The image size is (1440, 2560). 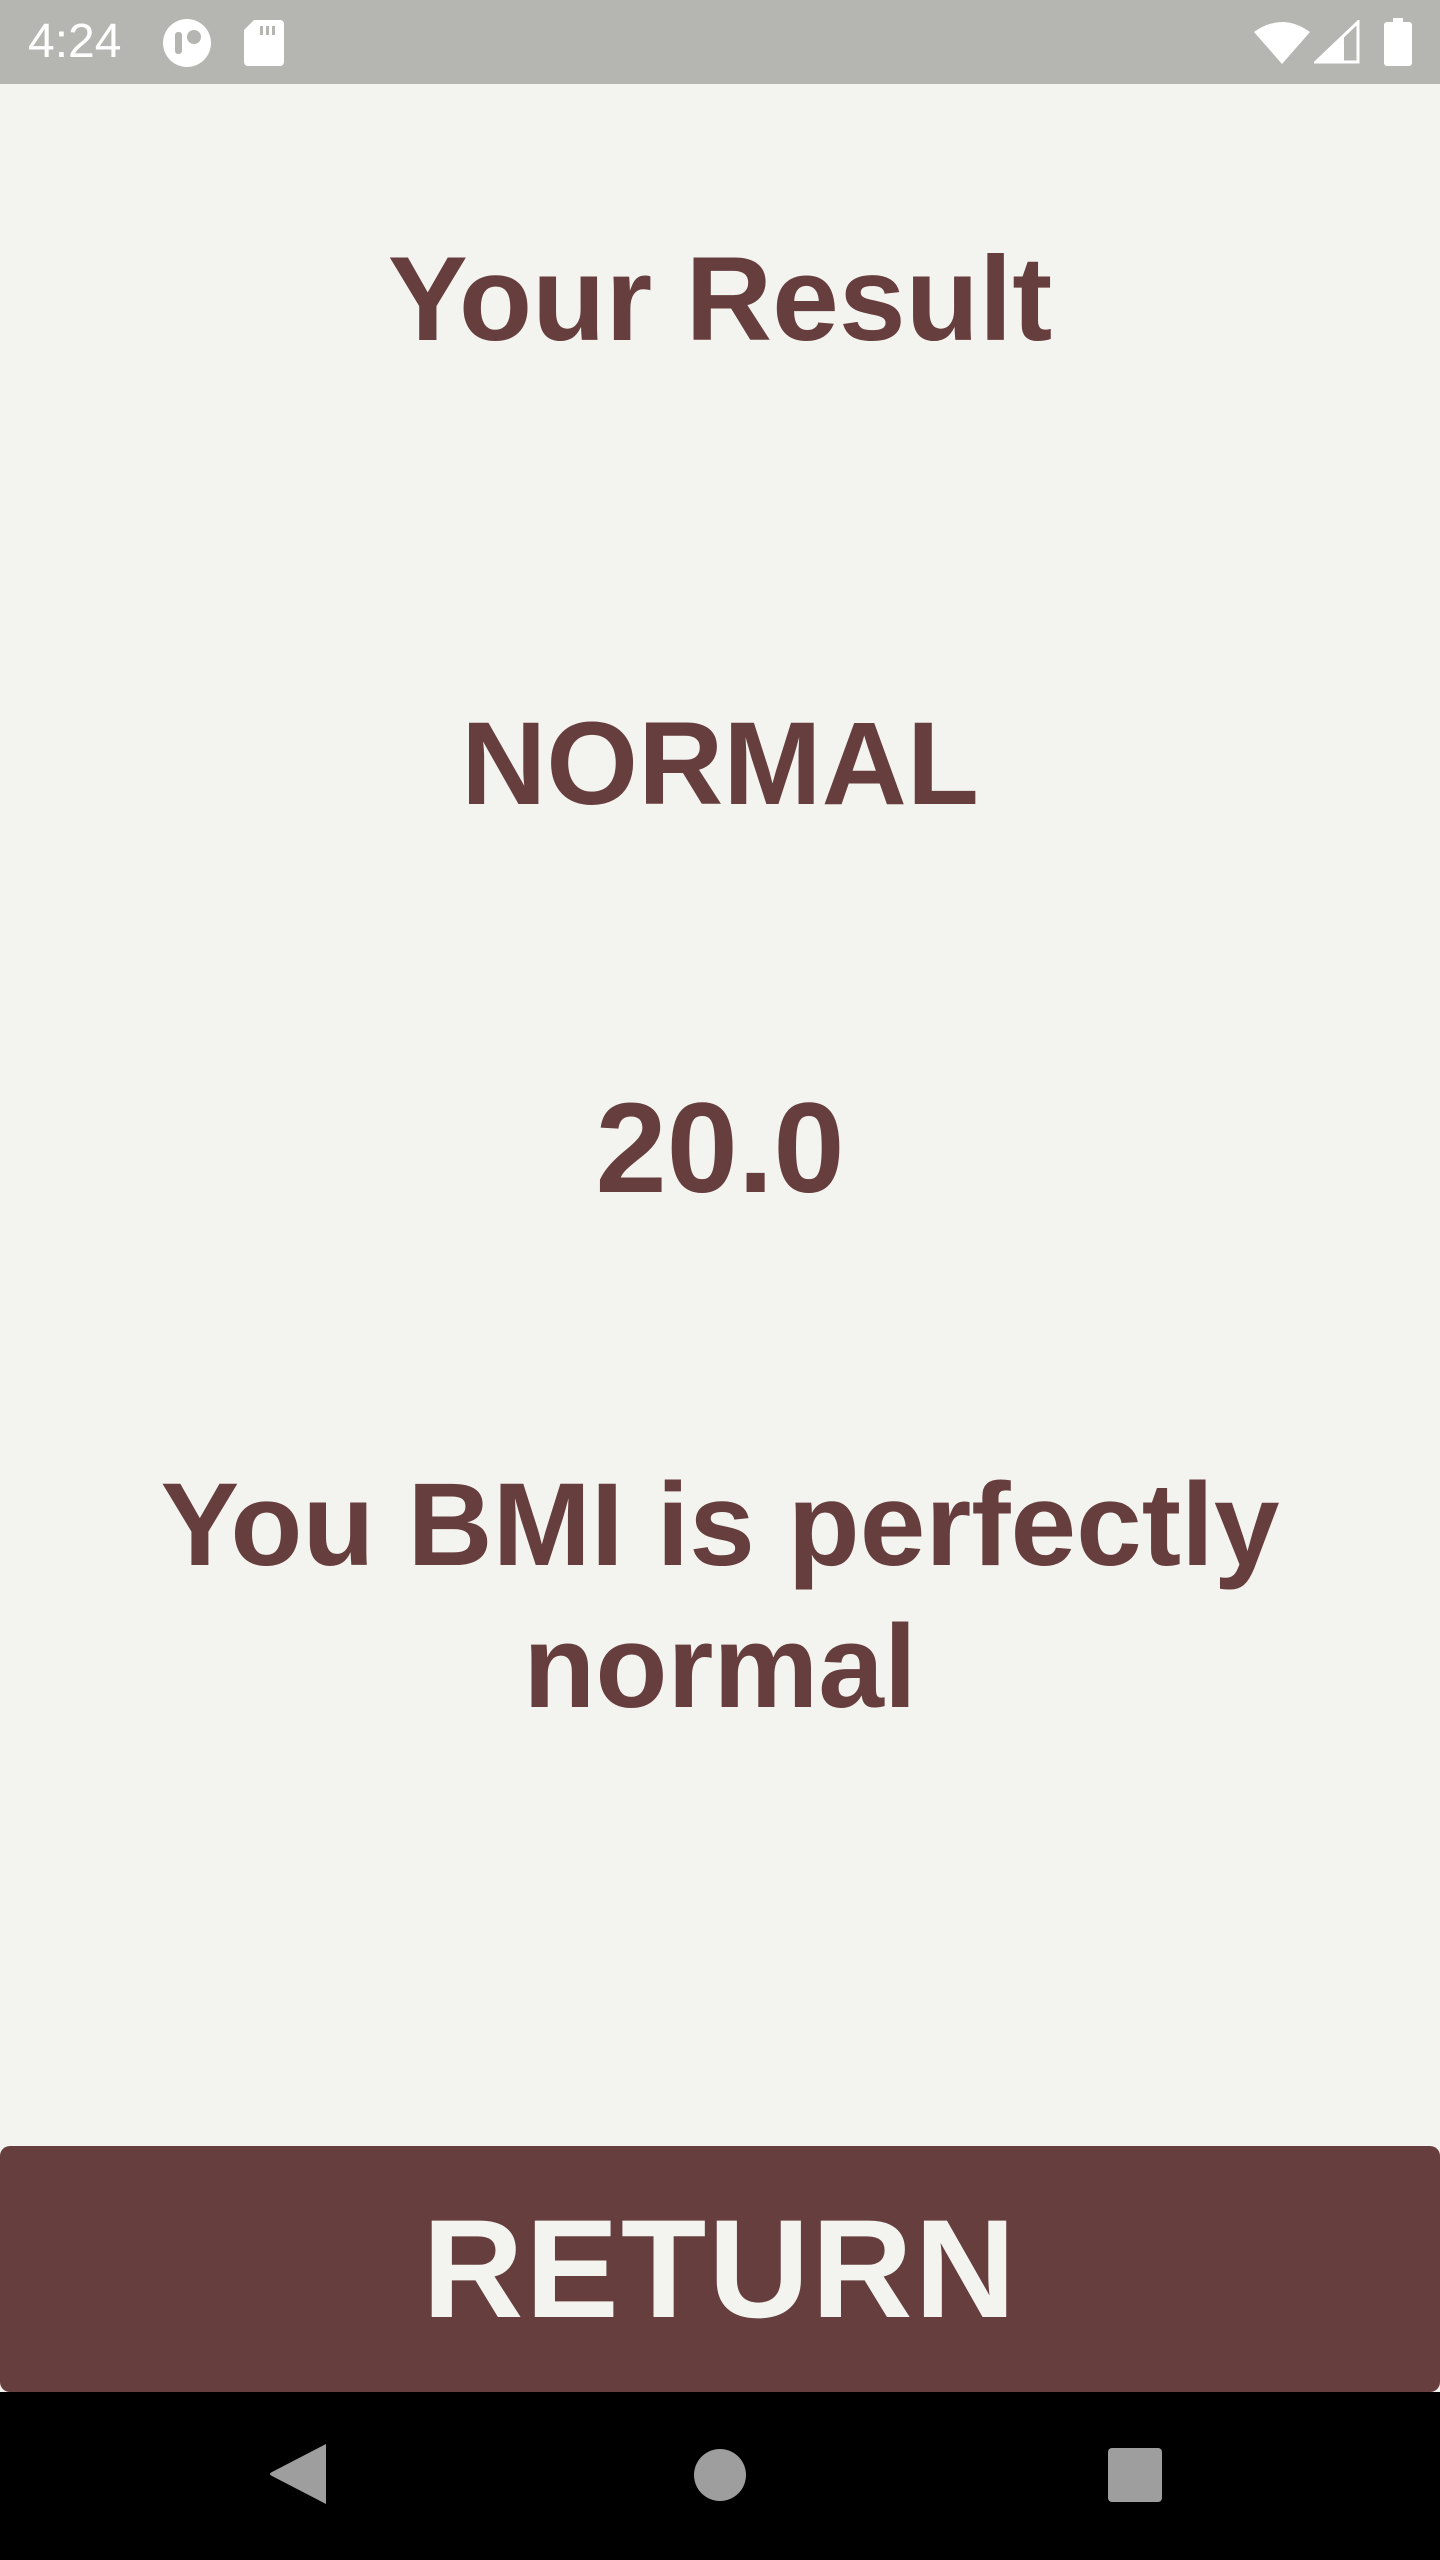 I want to click on recents-icon, so click(x=1135, y=2475).